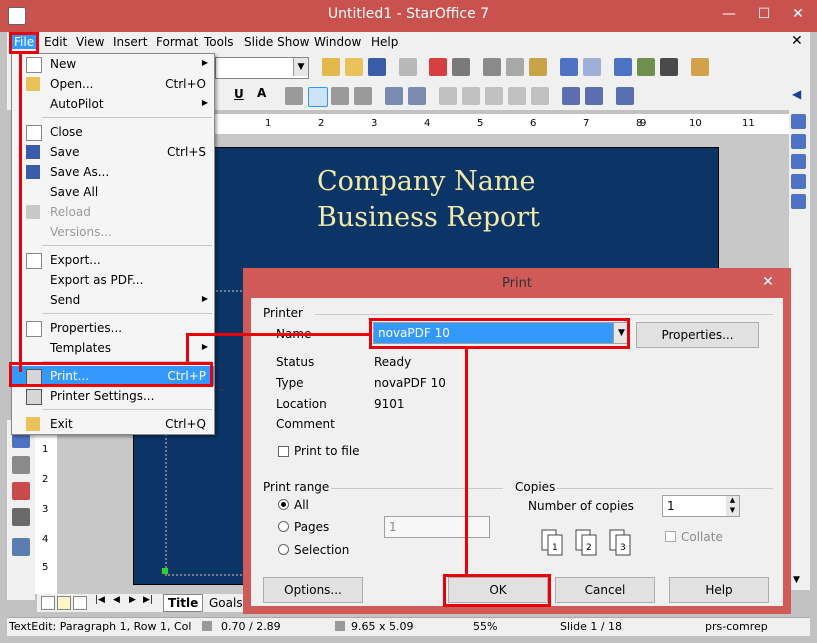 The image size is (817, 643). What do you see at coordinates (646, 67) in the screenshot?
I see `gallery-icon` at bounding box center [646, 67].